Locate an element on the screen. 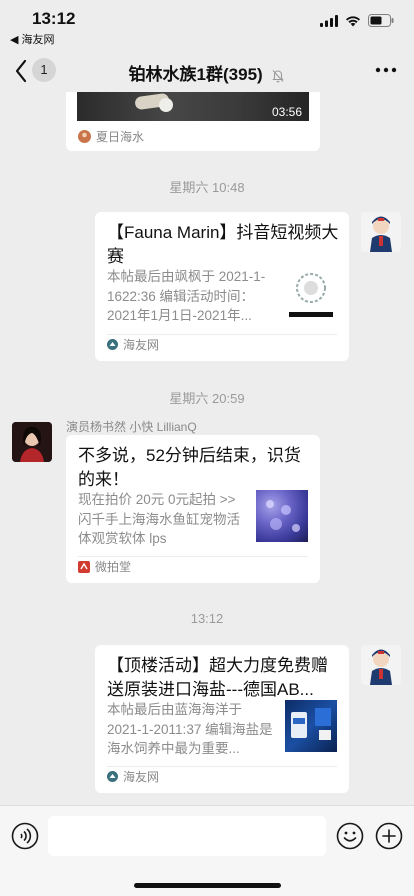 The width and height of the screenshot is (414, 896). battery-icon is located at coordinates (381, 20).